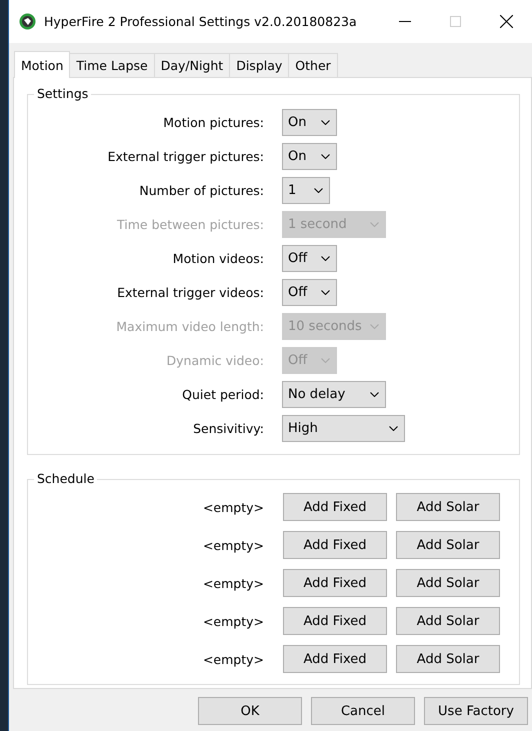 The height and width of the screenshot is (731, 532). Describe the element at coordinates (201, 21) in the screenshot. I see `window-title: HyperFire 2 Professional Settings v2.0.20180823a` at that location.